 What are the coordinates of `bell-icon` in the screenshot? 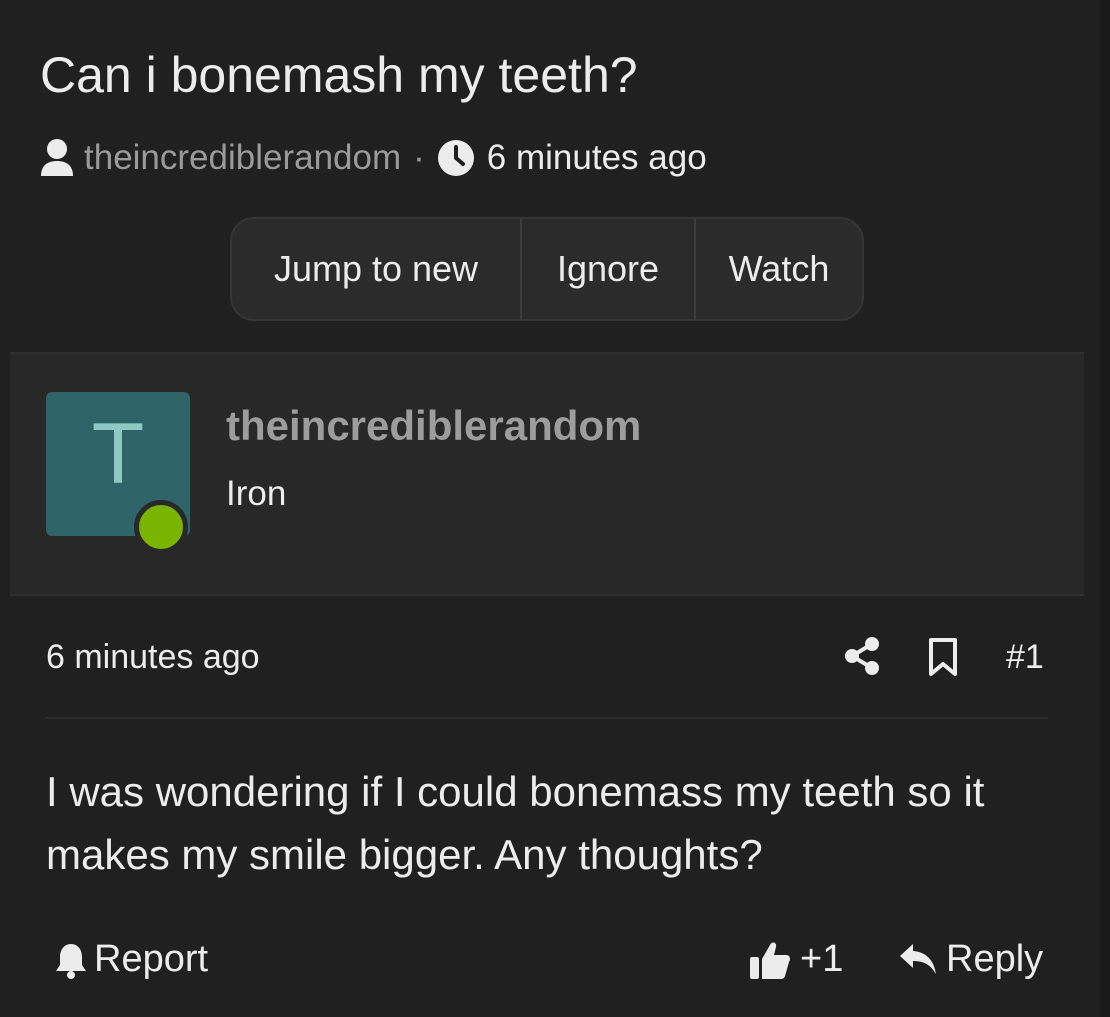 It's located at (71, 961).